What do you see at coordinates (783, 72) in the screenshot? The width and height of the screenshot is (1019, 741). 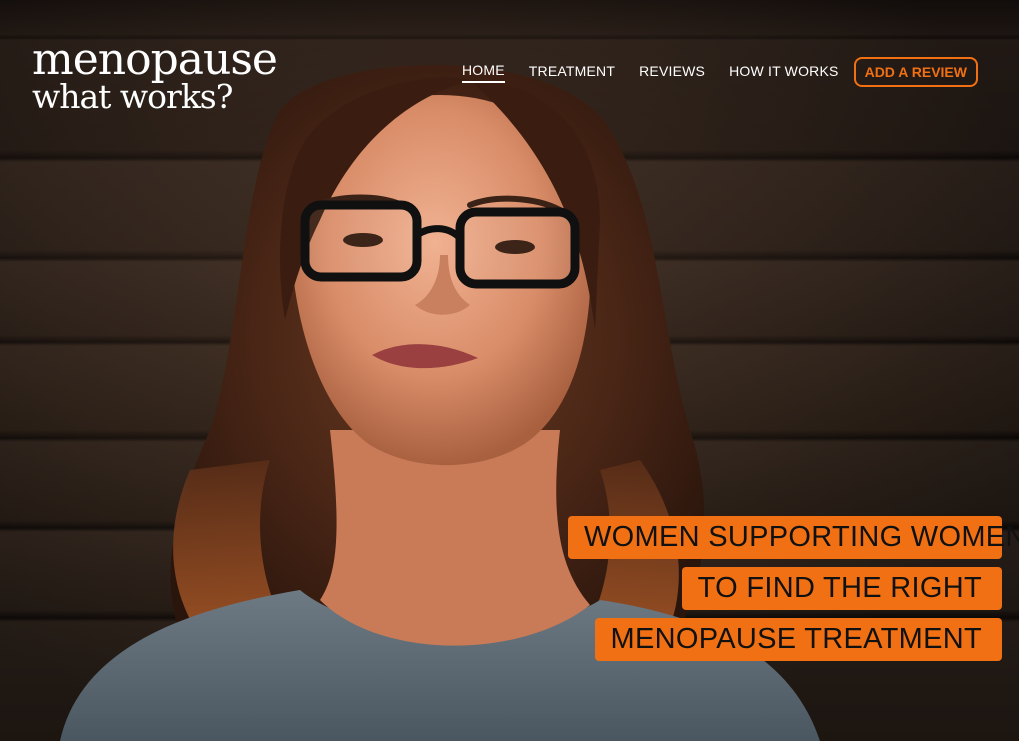 I see `nav-how-it-works: HOW IT WORKS` at bounding box center [783, 72].